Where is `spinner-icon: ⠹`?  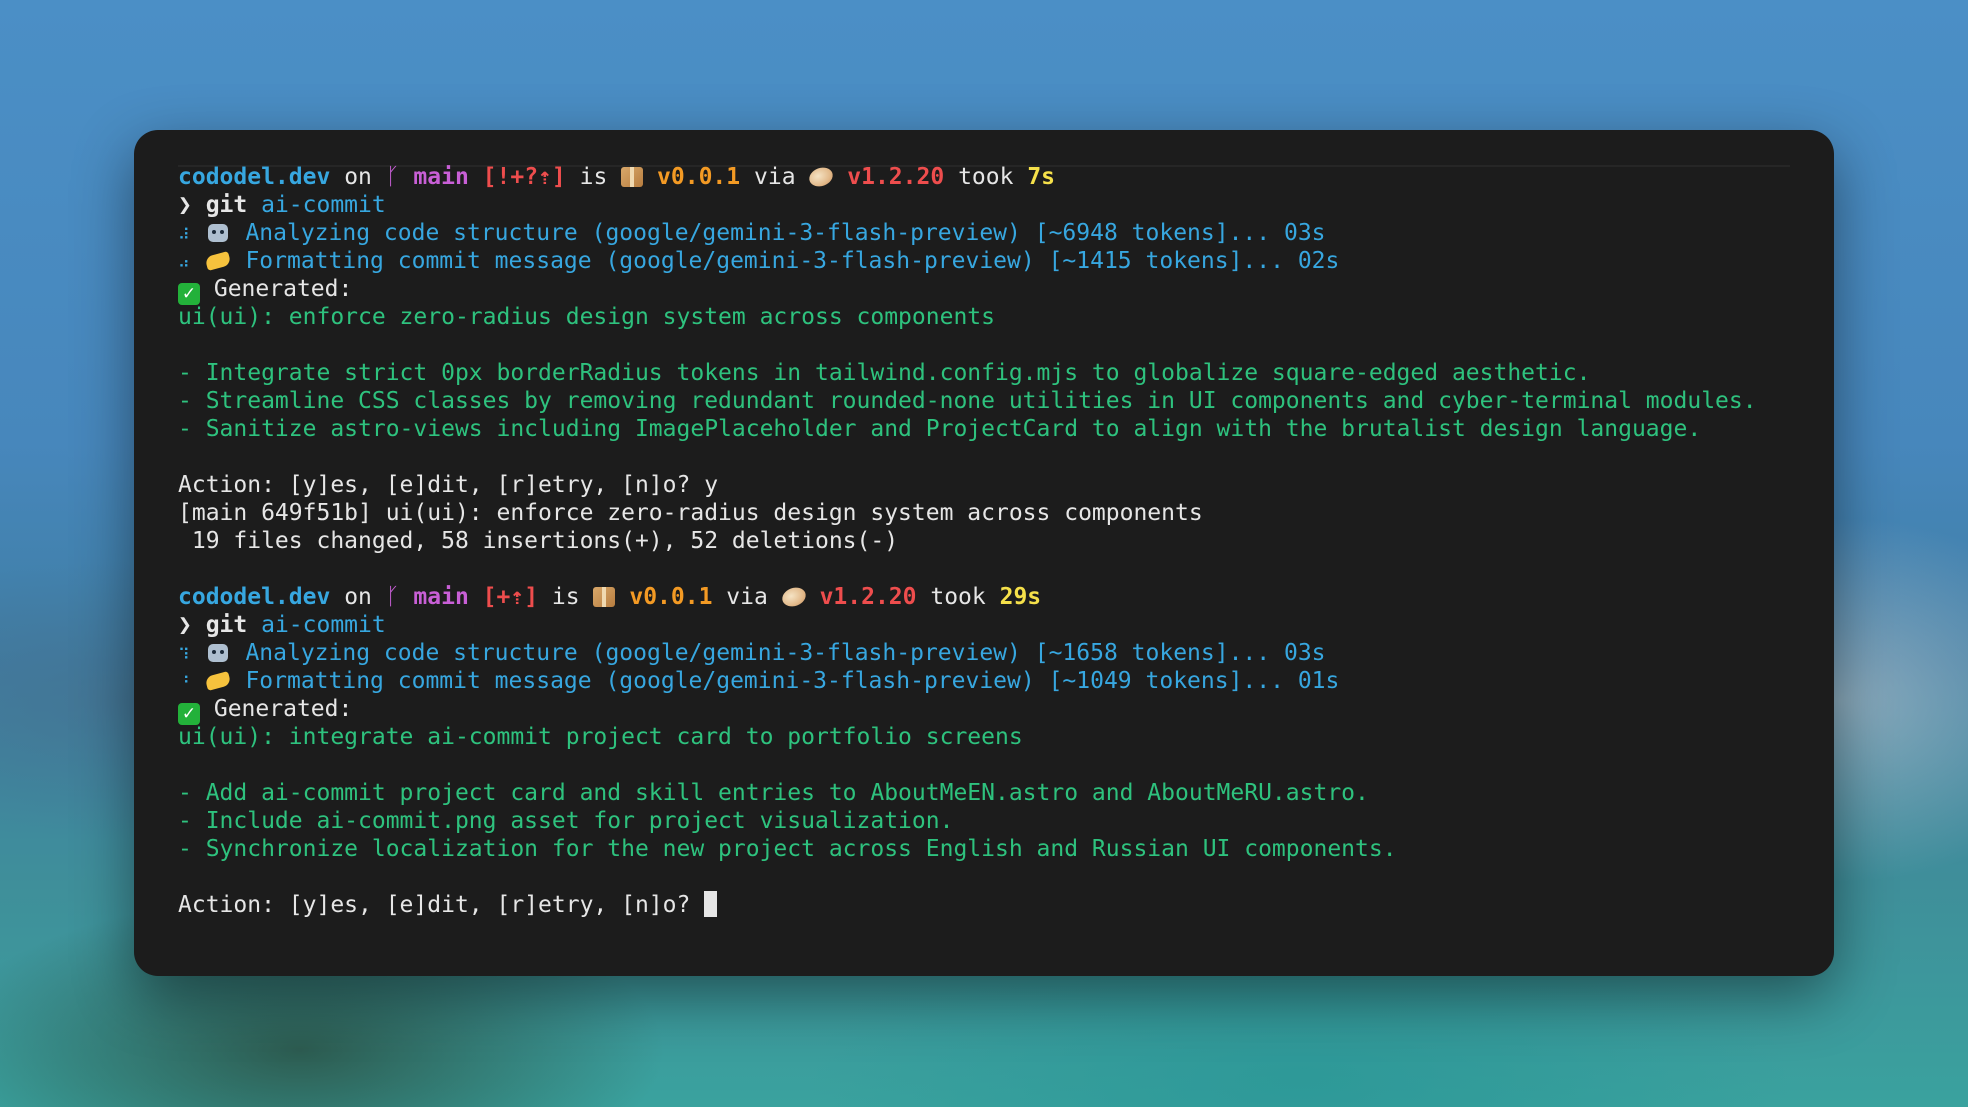 spinner-icon: ⠹ is located at coordinates (184, 654).